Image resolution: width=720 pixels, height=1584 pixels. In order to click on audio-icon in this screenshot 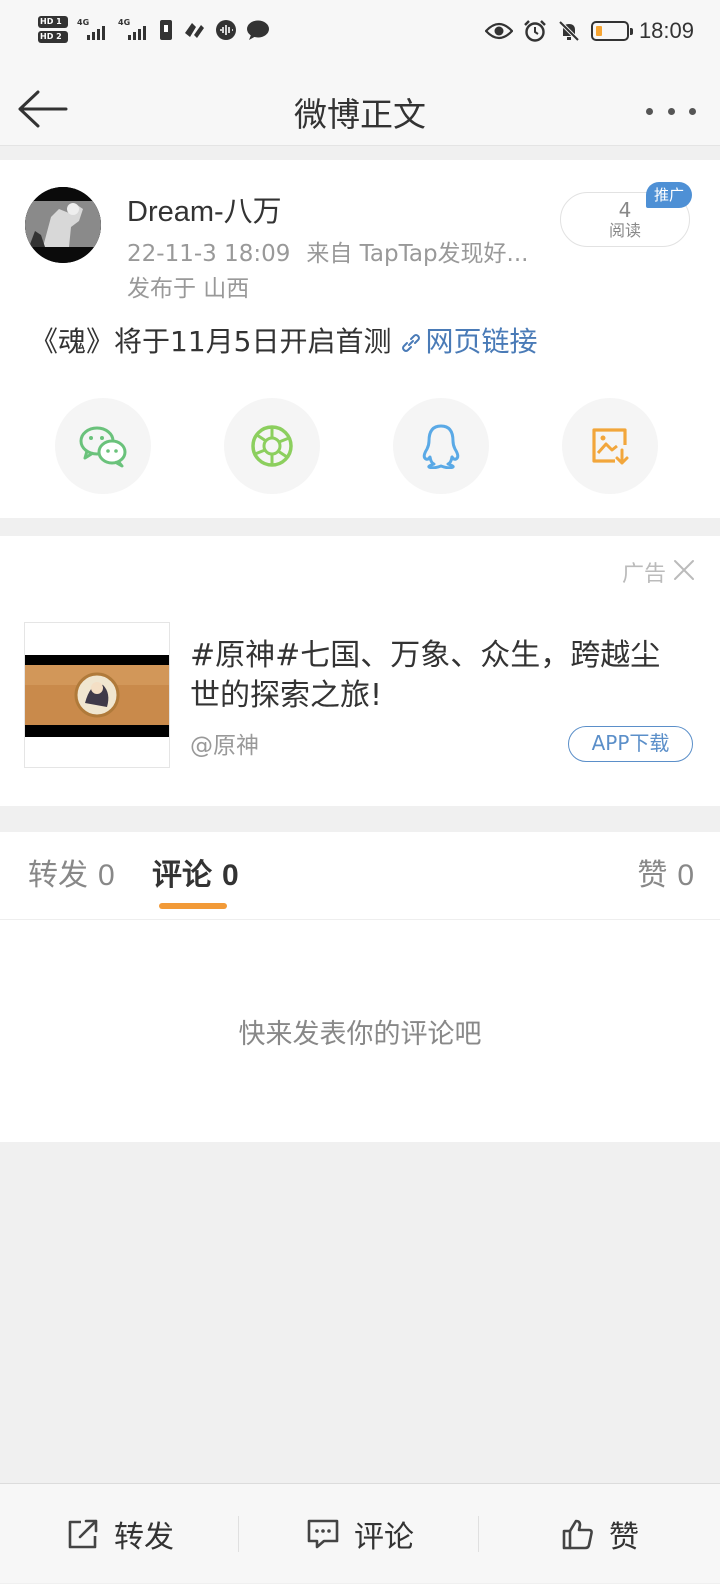, I will do `click(226, 29)`.